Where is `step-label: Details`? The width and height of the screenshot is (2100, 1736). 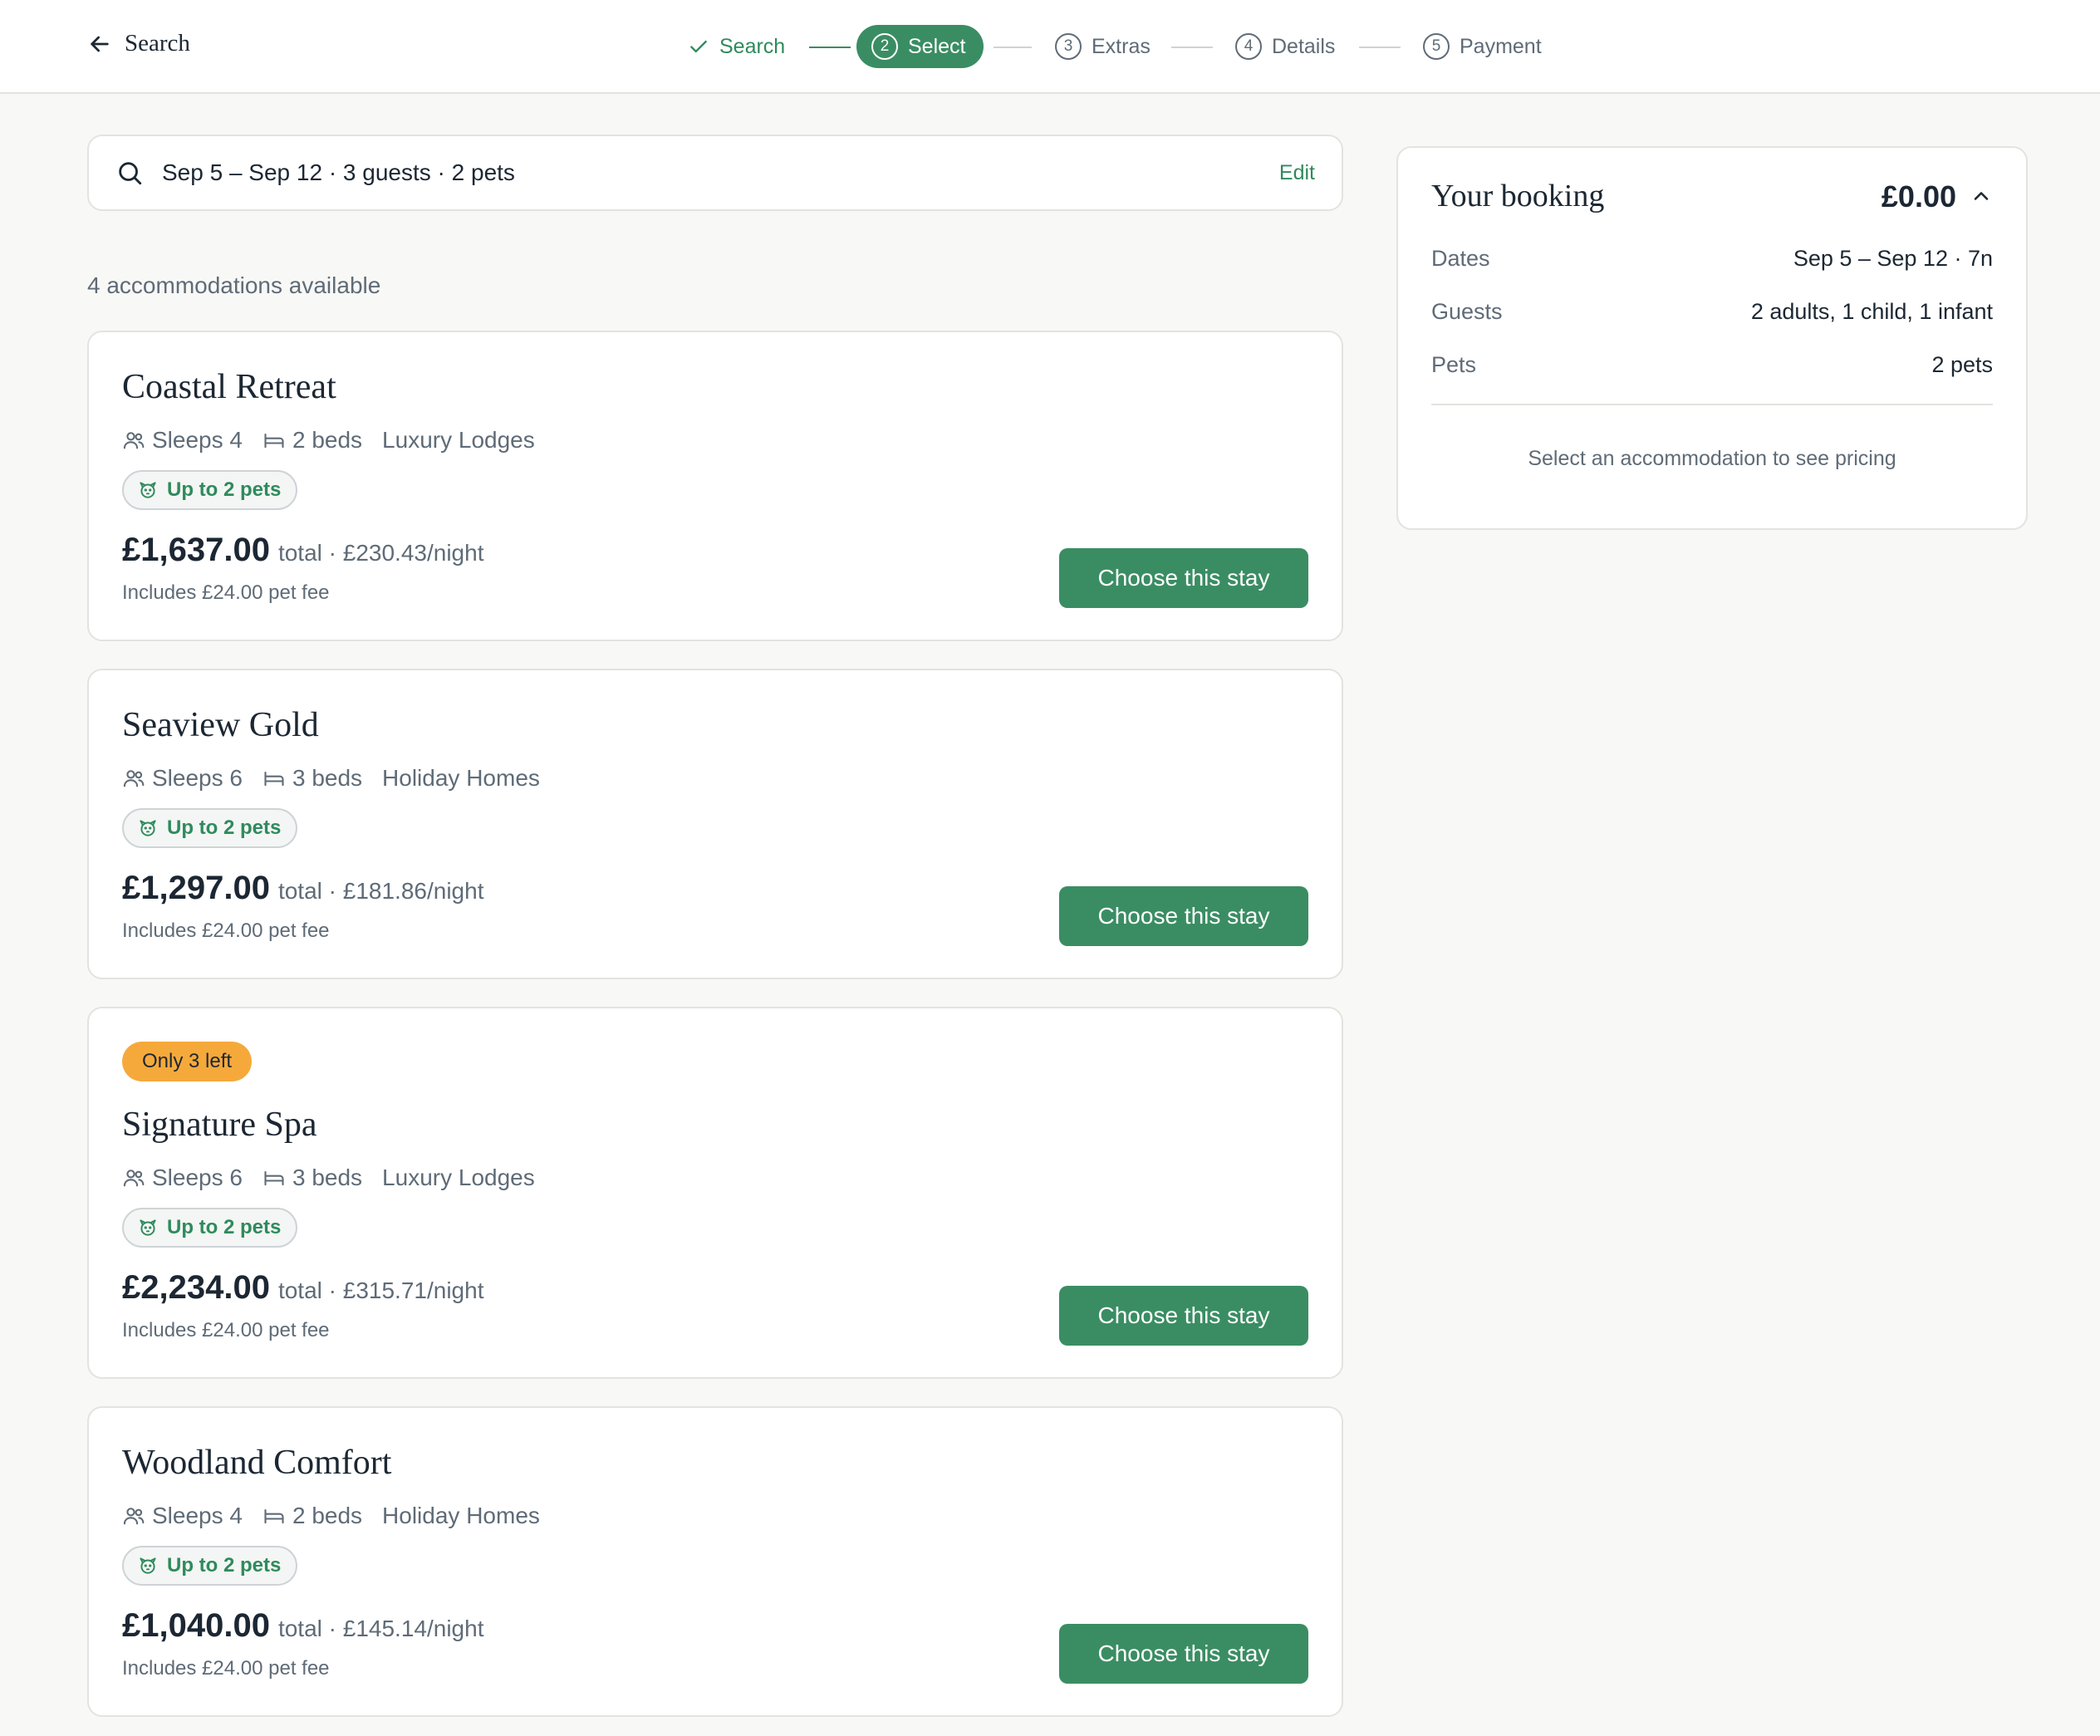
step-label: Details is located at coordinates (1304, 46).